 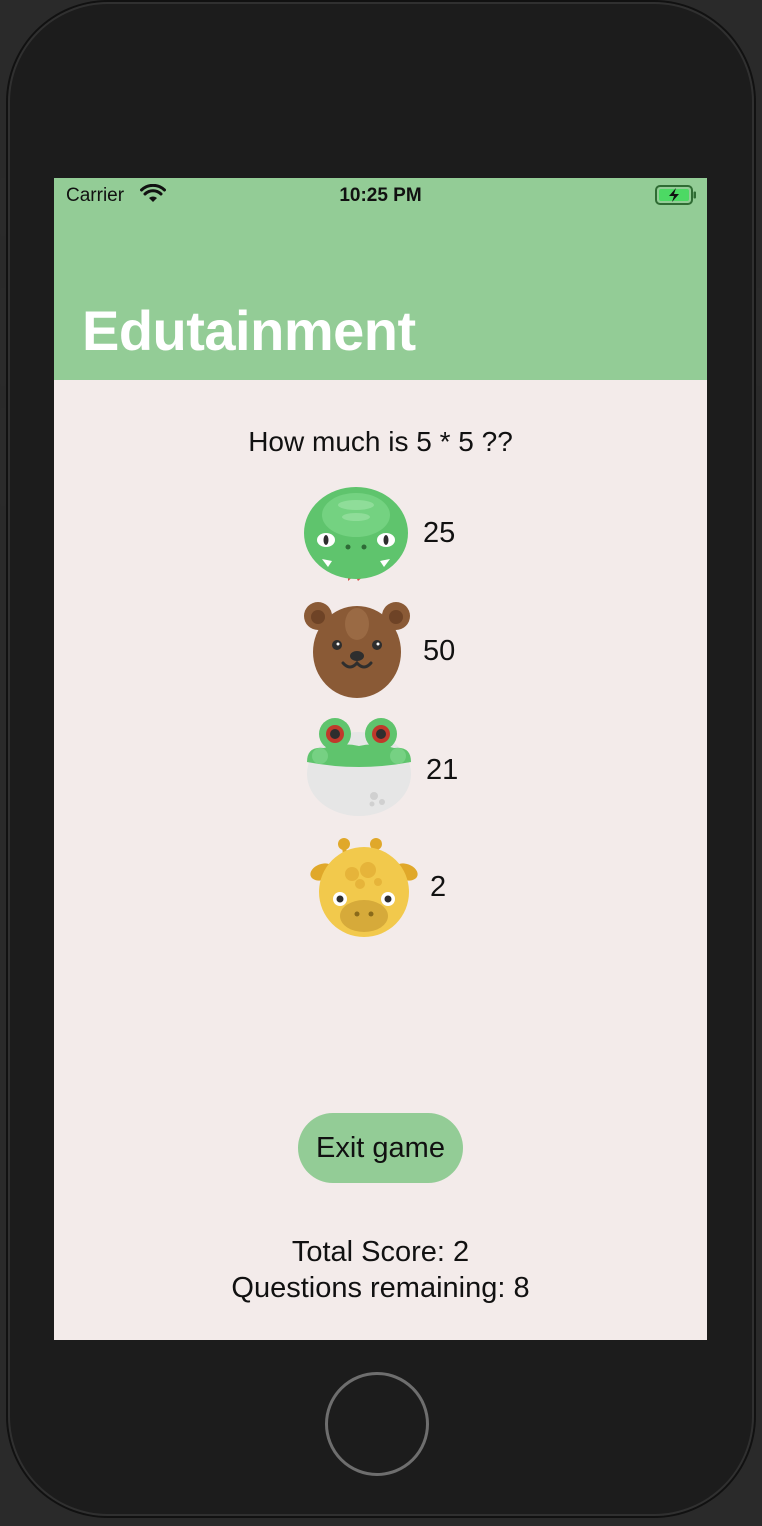 I want to click on total-score-label: Total Score: 2, so click(x=380, y=1252).